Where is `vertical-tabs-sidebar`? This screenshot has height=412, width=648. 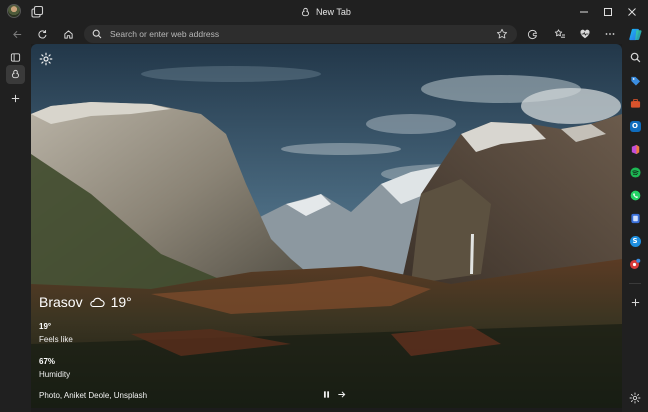
vertical-tabs-sidebar is located at coordinates (15, 228).